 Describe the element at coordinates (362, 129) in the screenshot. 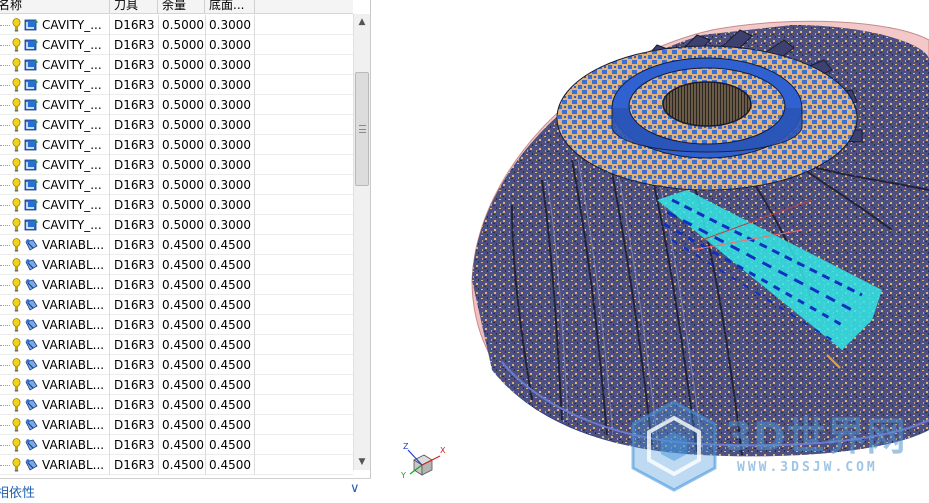

I see `scrollbar-thumb` at that location.